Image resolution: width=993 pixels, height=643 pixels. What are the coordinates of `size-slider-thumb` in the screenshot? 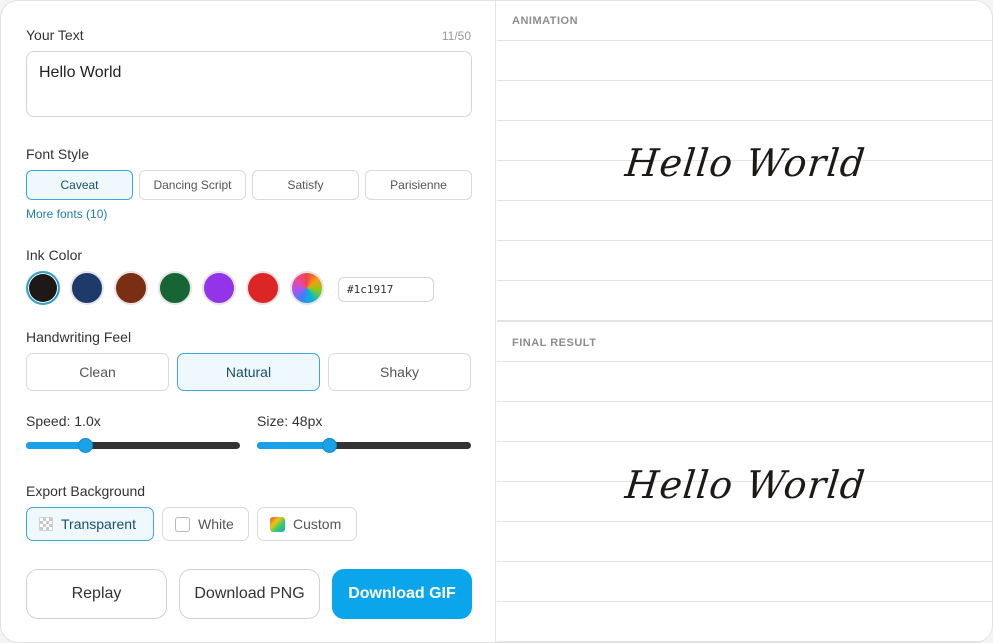 It's located at (329, 445).